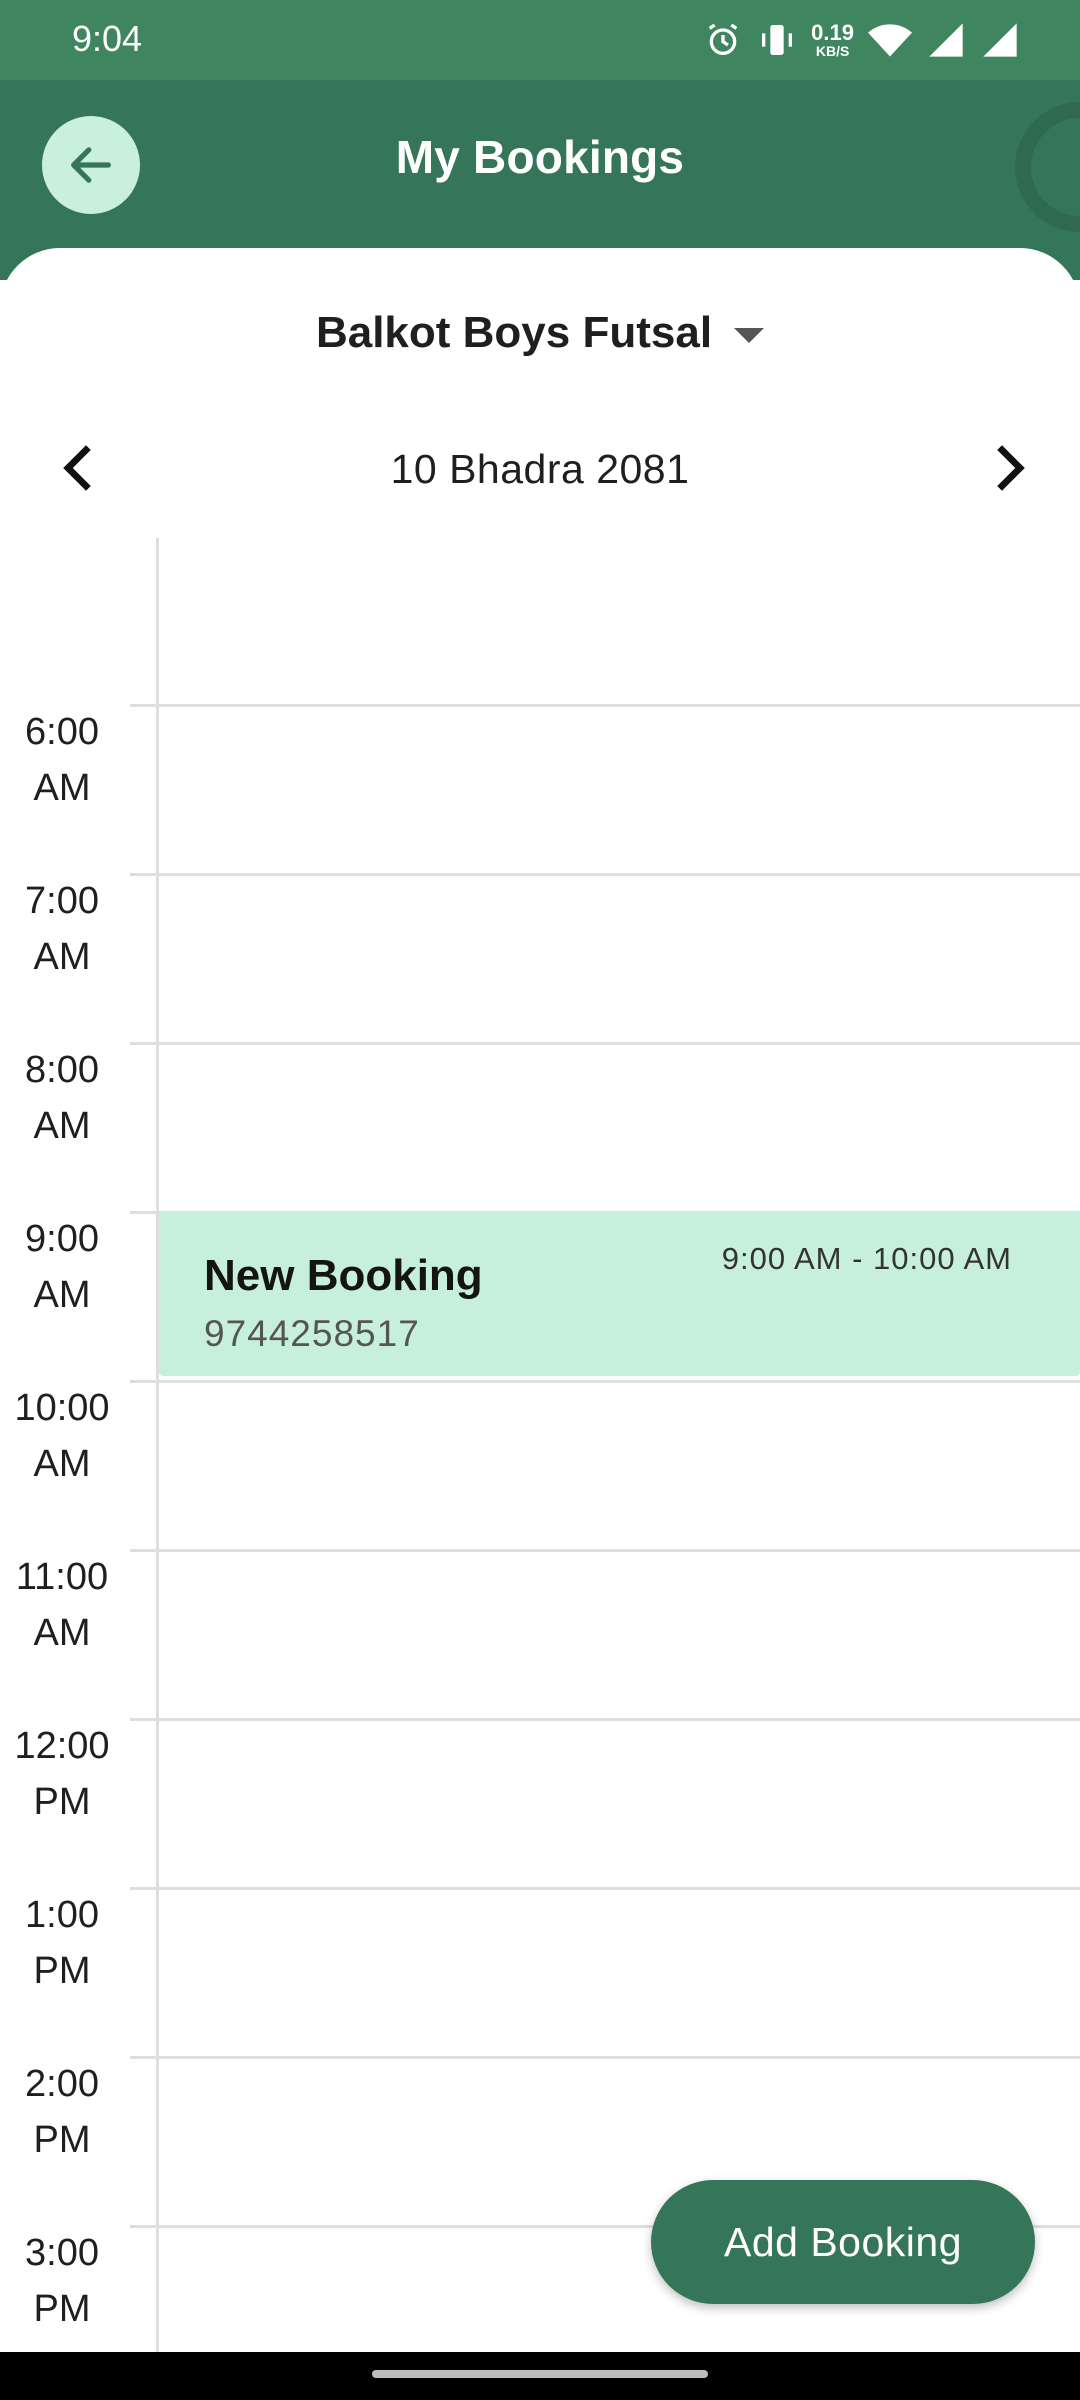 This screenshot has width=1080, height=2400. What do you see at coordinates (62, 1774) in the screenshot?
I see `hour-label-12pm: 12:00 PM` at bounding box center [62, 1774].